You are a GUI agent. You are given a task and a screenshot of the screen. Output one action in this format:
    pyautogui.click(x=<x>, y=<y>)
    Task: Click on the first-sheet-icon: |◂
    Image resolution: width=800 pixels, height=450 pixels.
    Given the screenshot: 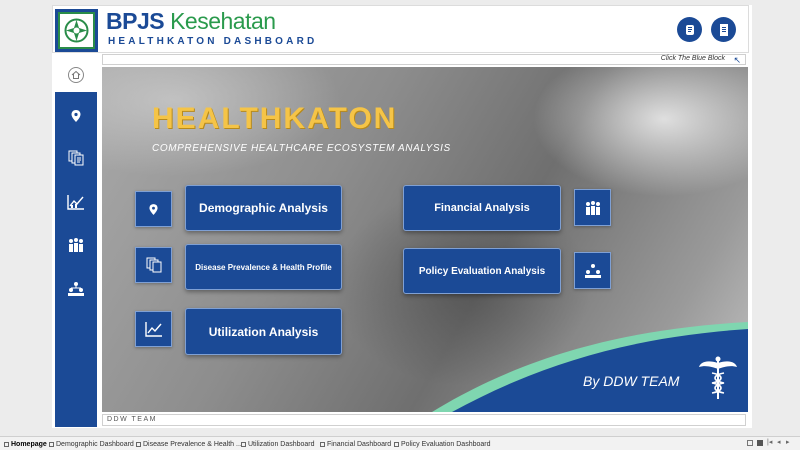 What is the action you would take?
    pyautogui.click(x=770, y=442)
    